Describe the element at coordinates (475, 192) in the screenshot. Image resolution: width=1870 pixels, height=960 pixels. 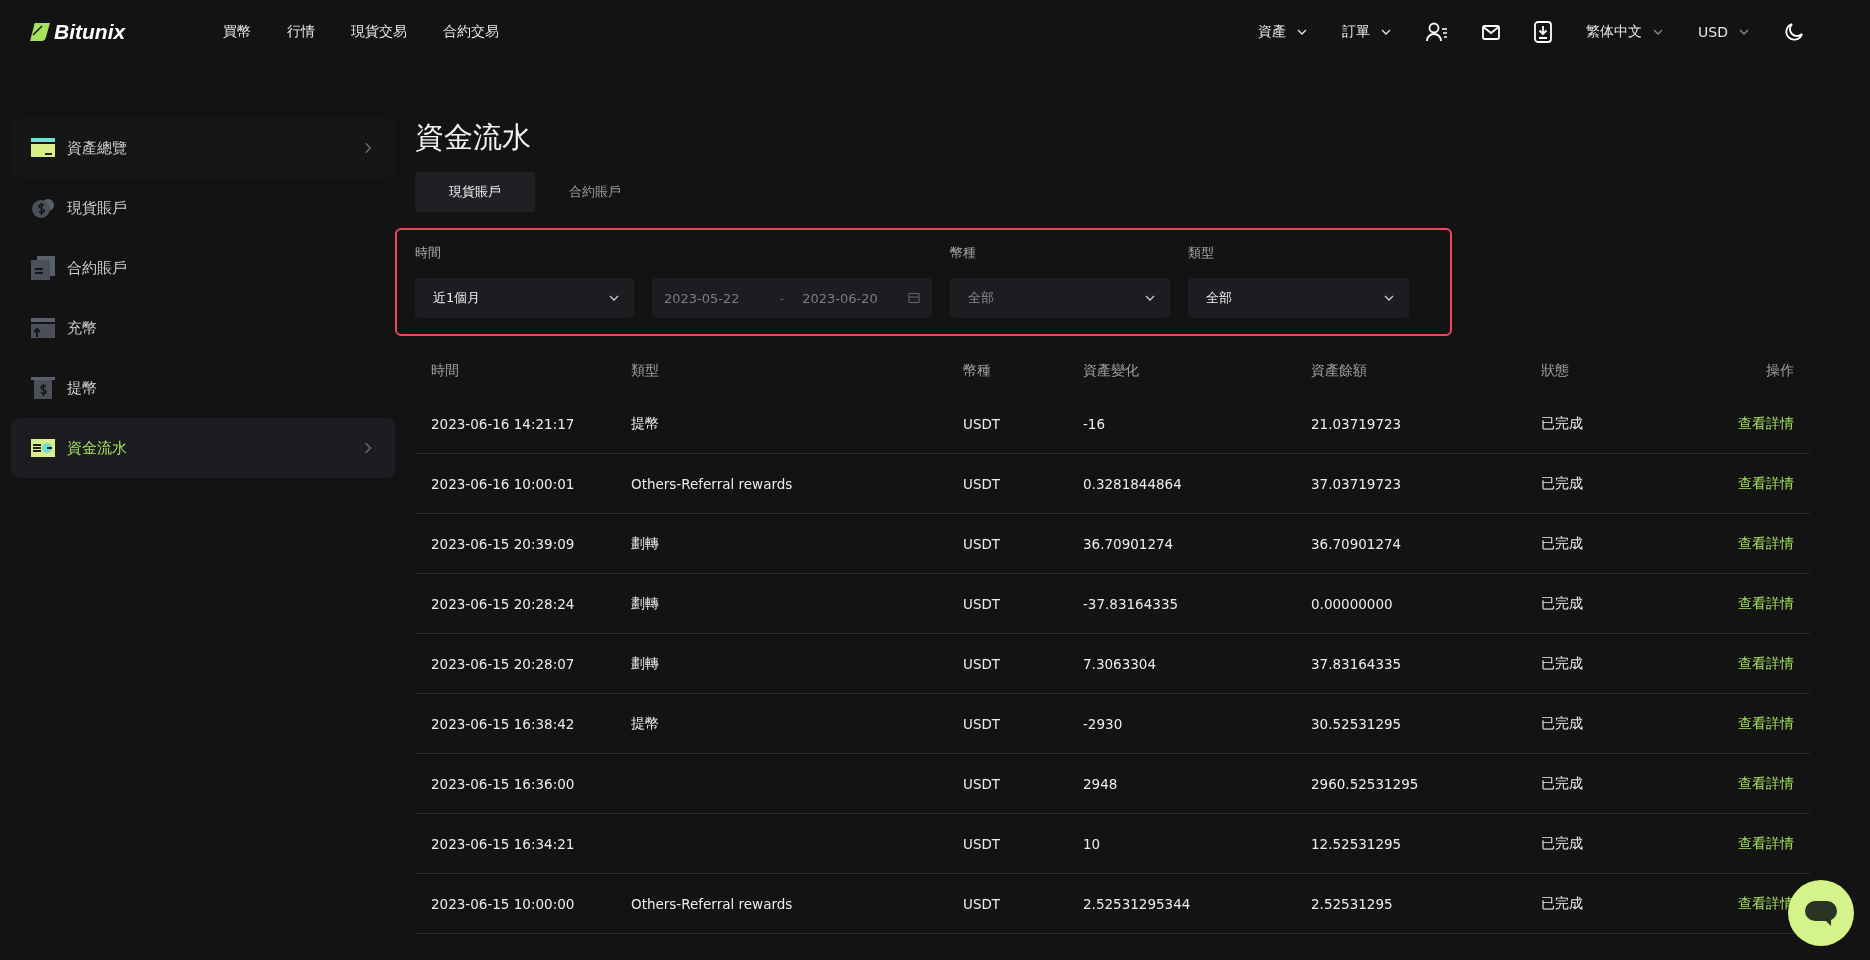
I see `tab: 現貨賬戶` at that location.